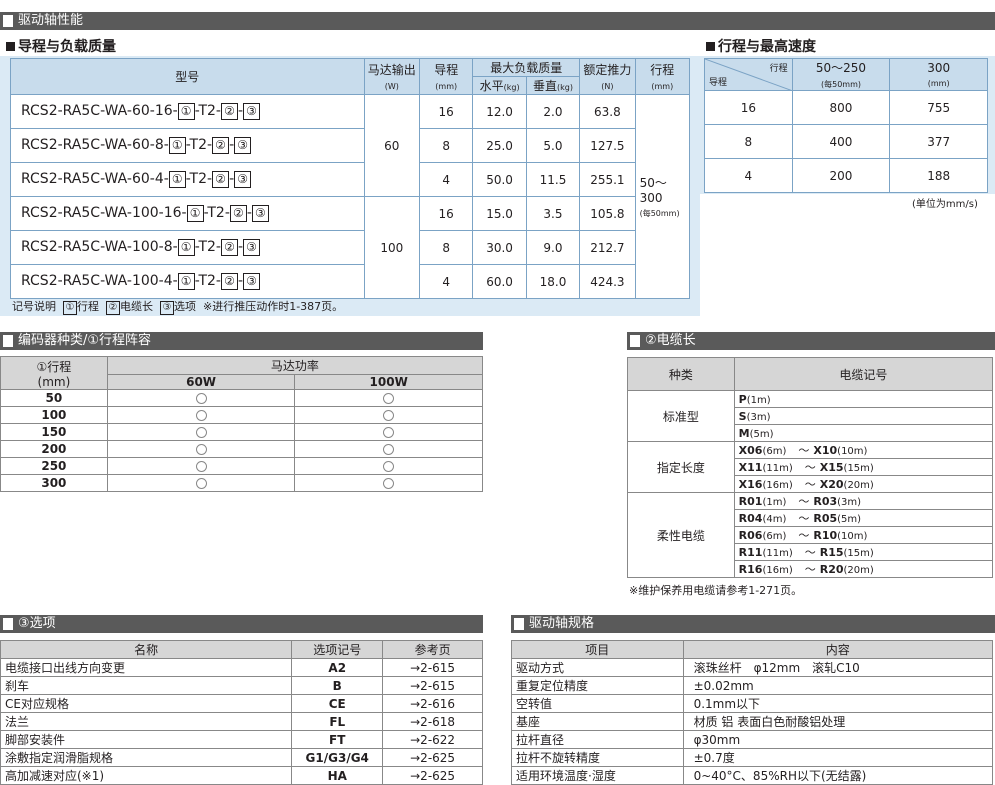 This screenshot has height=785, width=995. Describe the element at coordinates (662, 196) in the screenshot. I see `stroke-cell: 50～300 (每50mm)` at that location.